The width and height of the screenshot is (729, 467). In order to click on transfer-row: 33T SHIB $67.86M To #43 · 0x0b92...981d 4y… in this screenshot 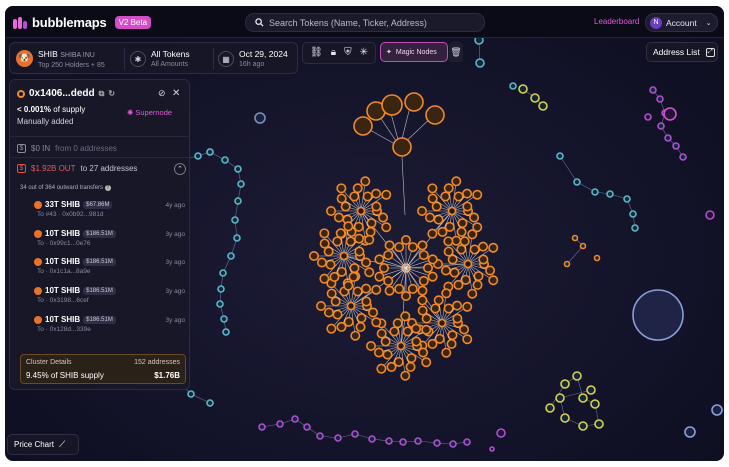, I will do `click(111, 214)`.